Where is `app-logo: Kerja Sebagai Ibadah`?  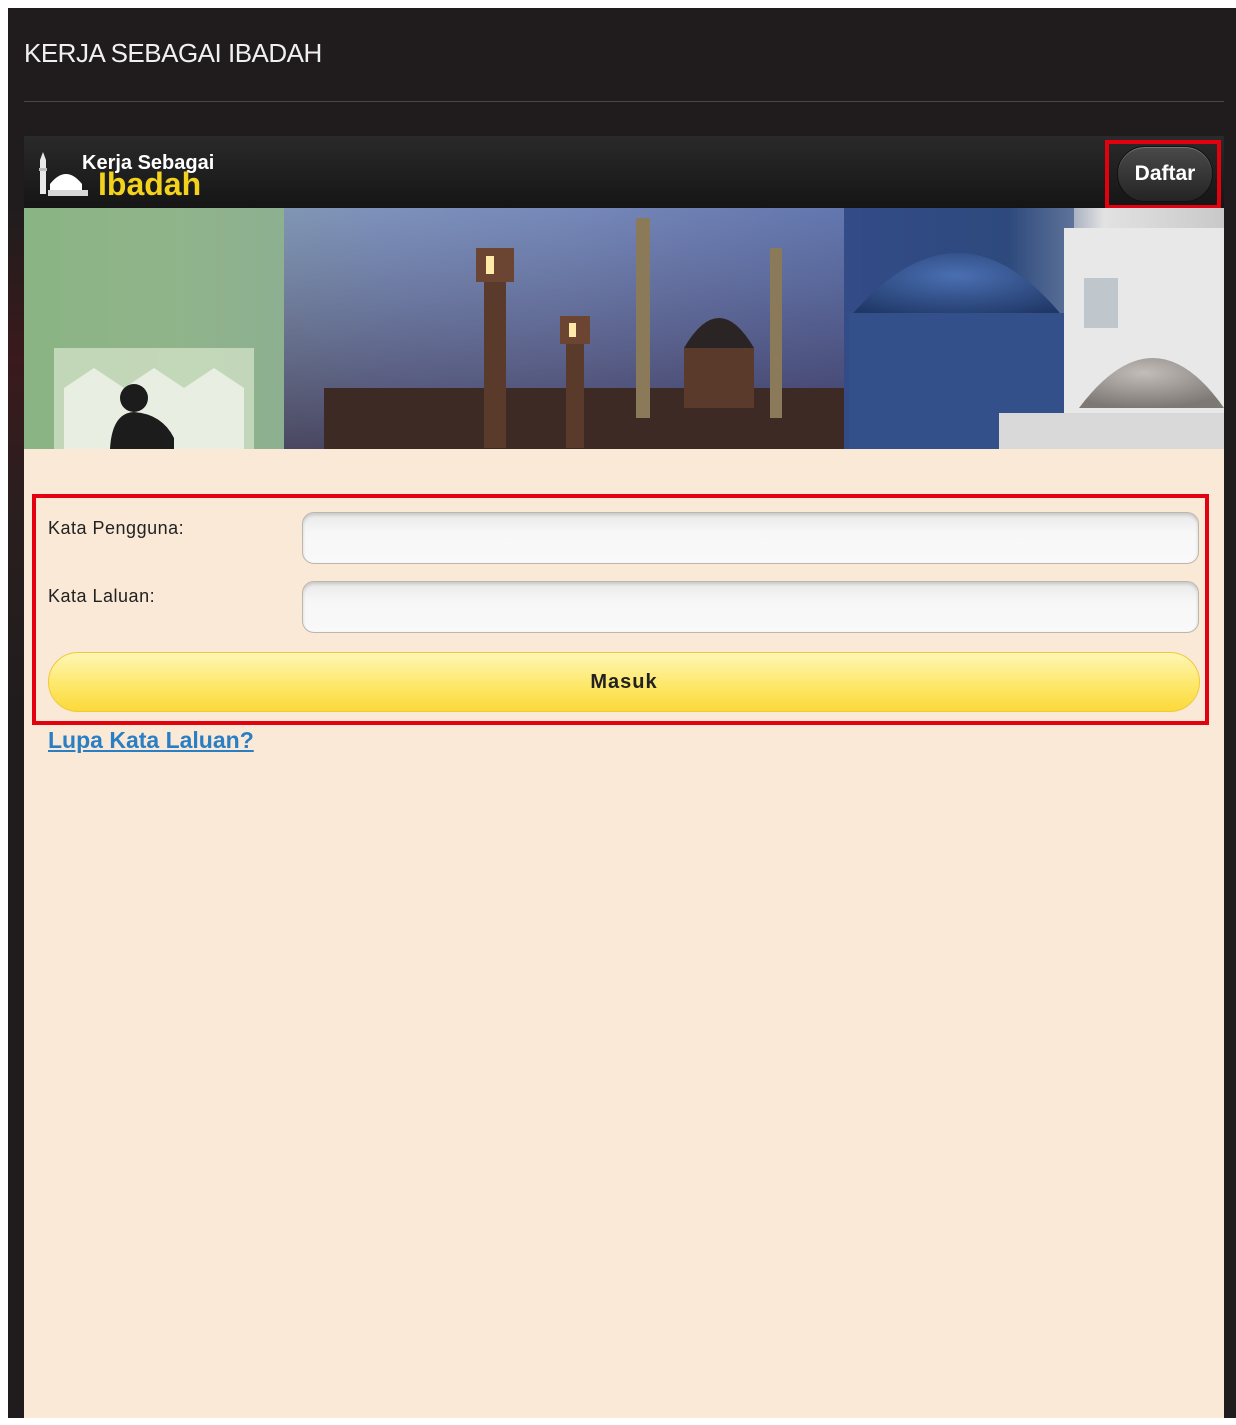
app-logo: Kerja Sebagai Ibadah is located at coordinates (136, 172).